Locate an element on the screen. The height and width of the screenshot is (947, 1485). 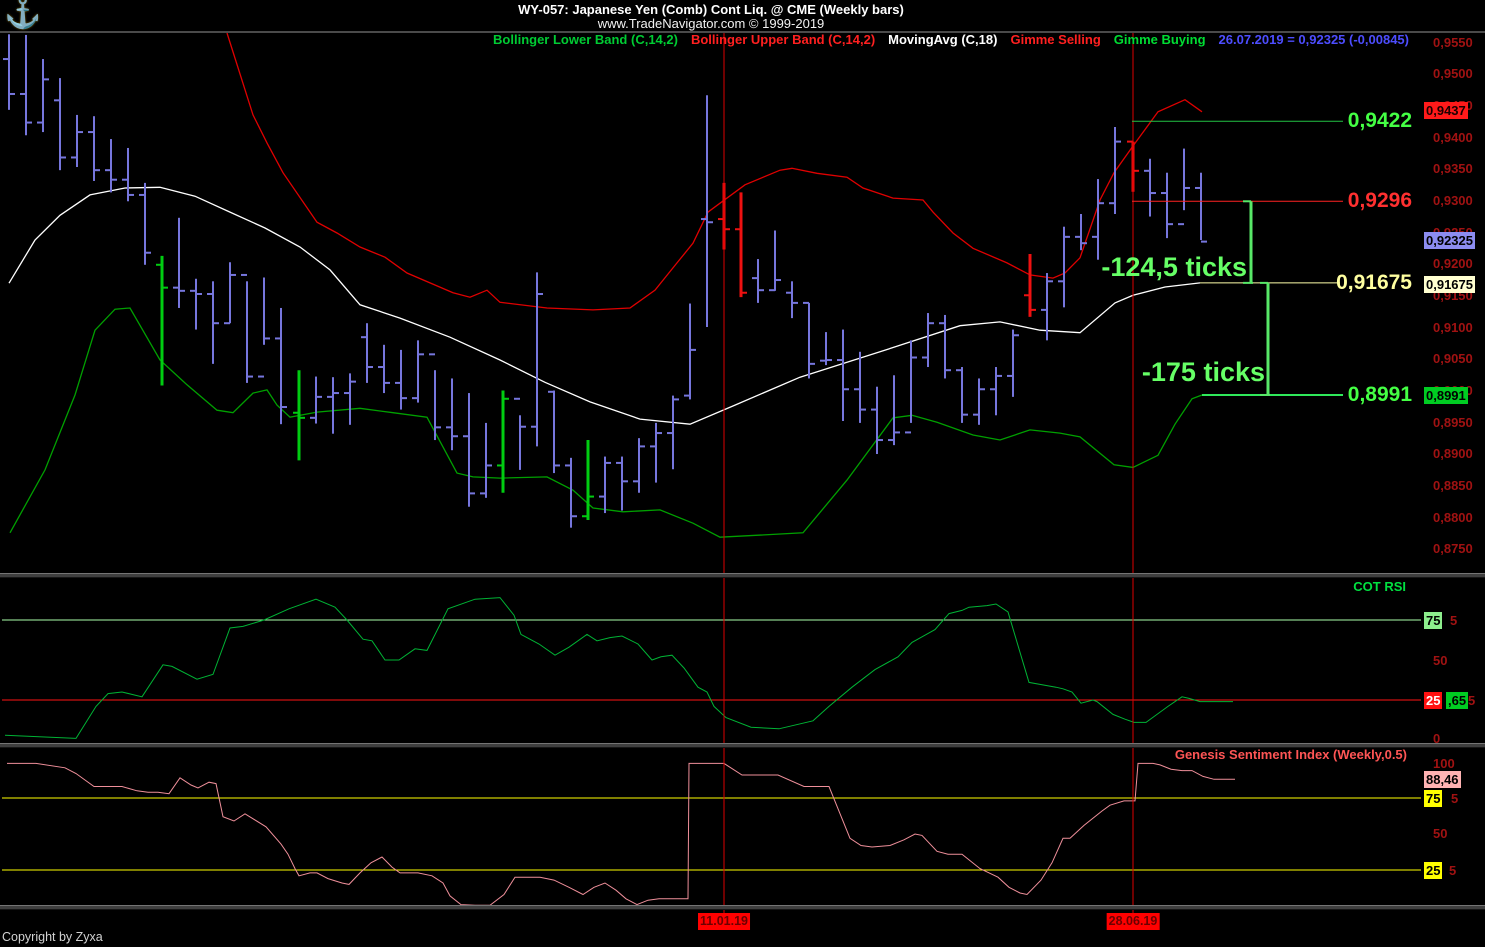
header-divider is located at coordinates (742, 32).